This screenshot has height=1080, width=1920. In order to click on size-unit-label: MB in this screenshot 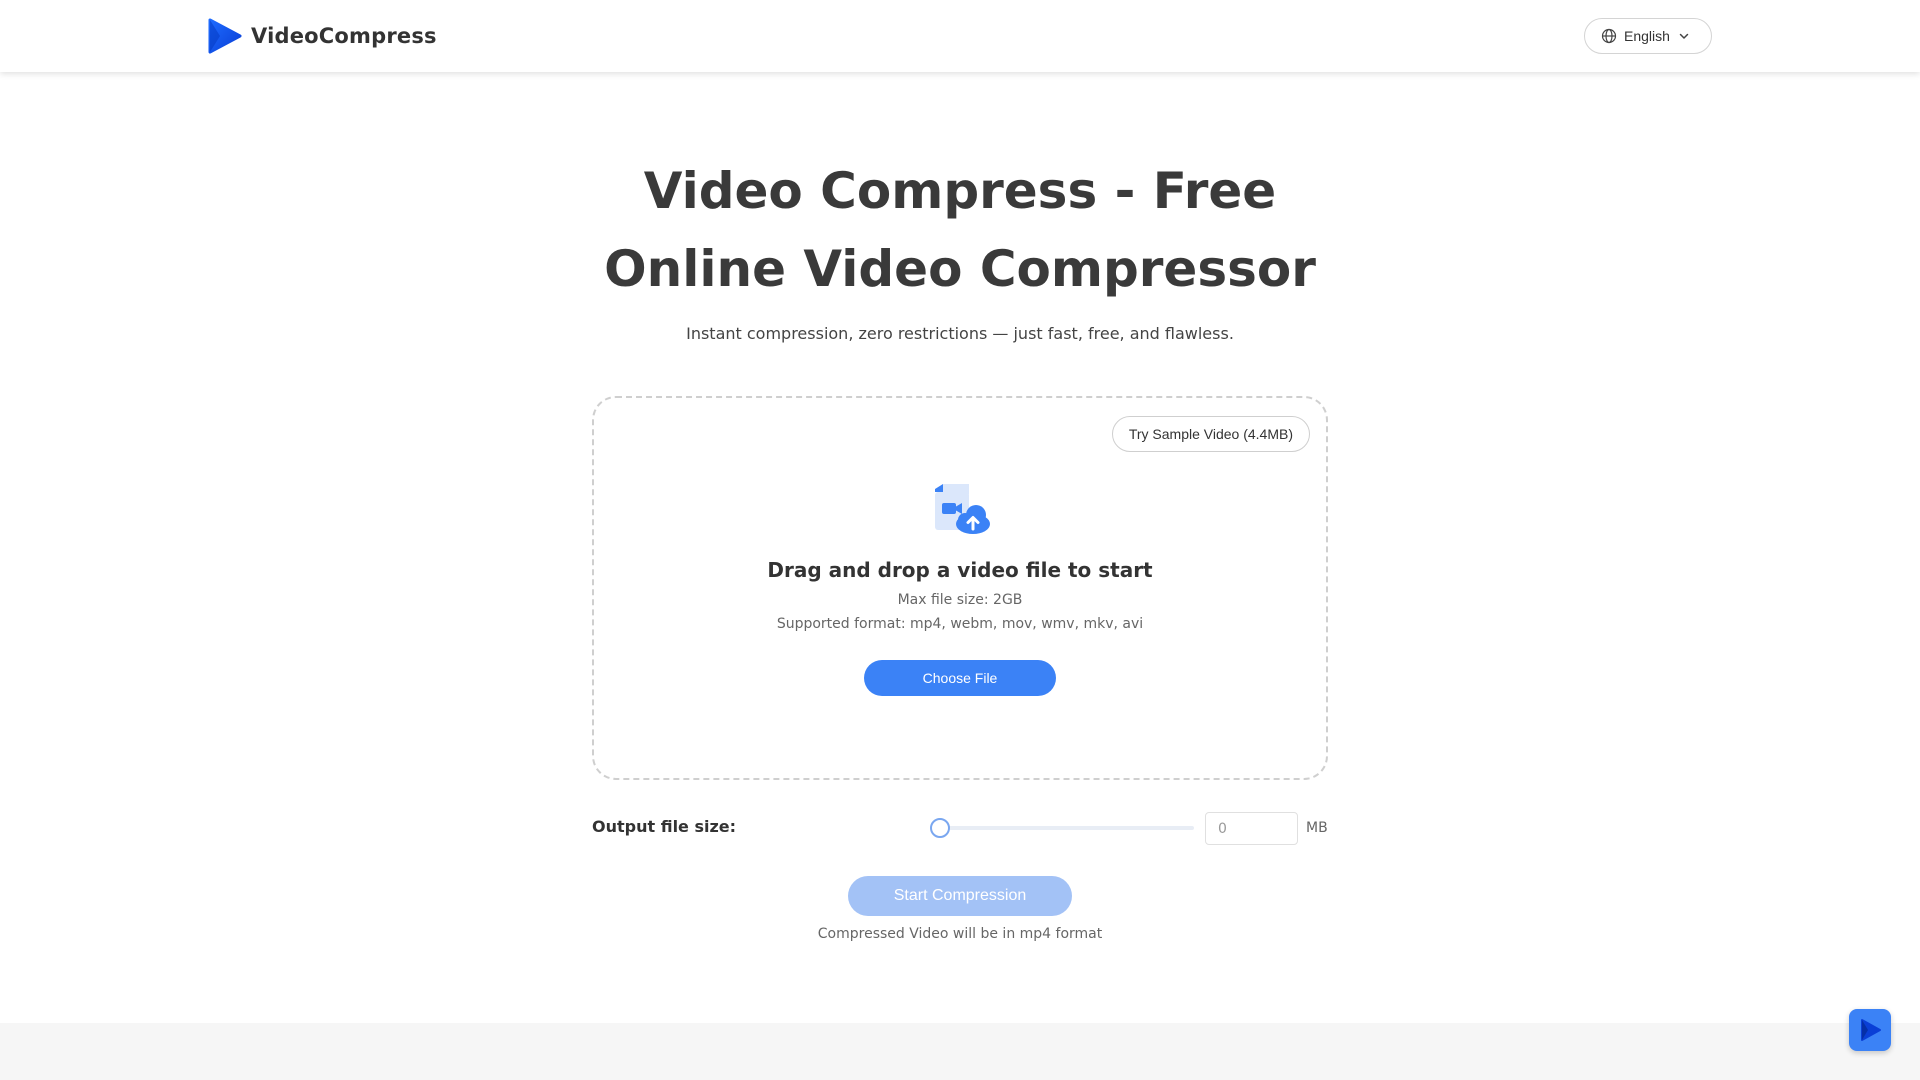, I will do `click(1317, 828)`.